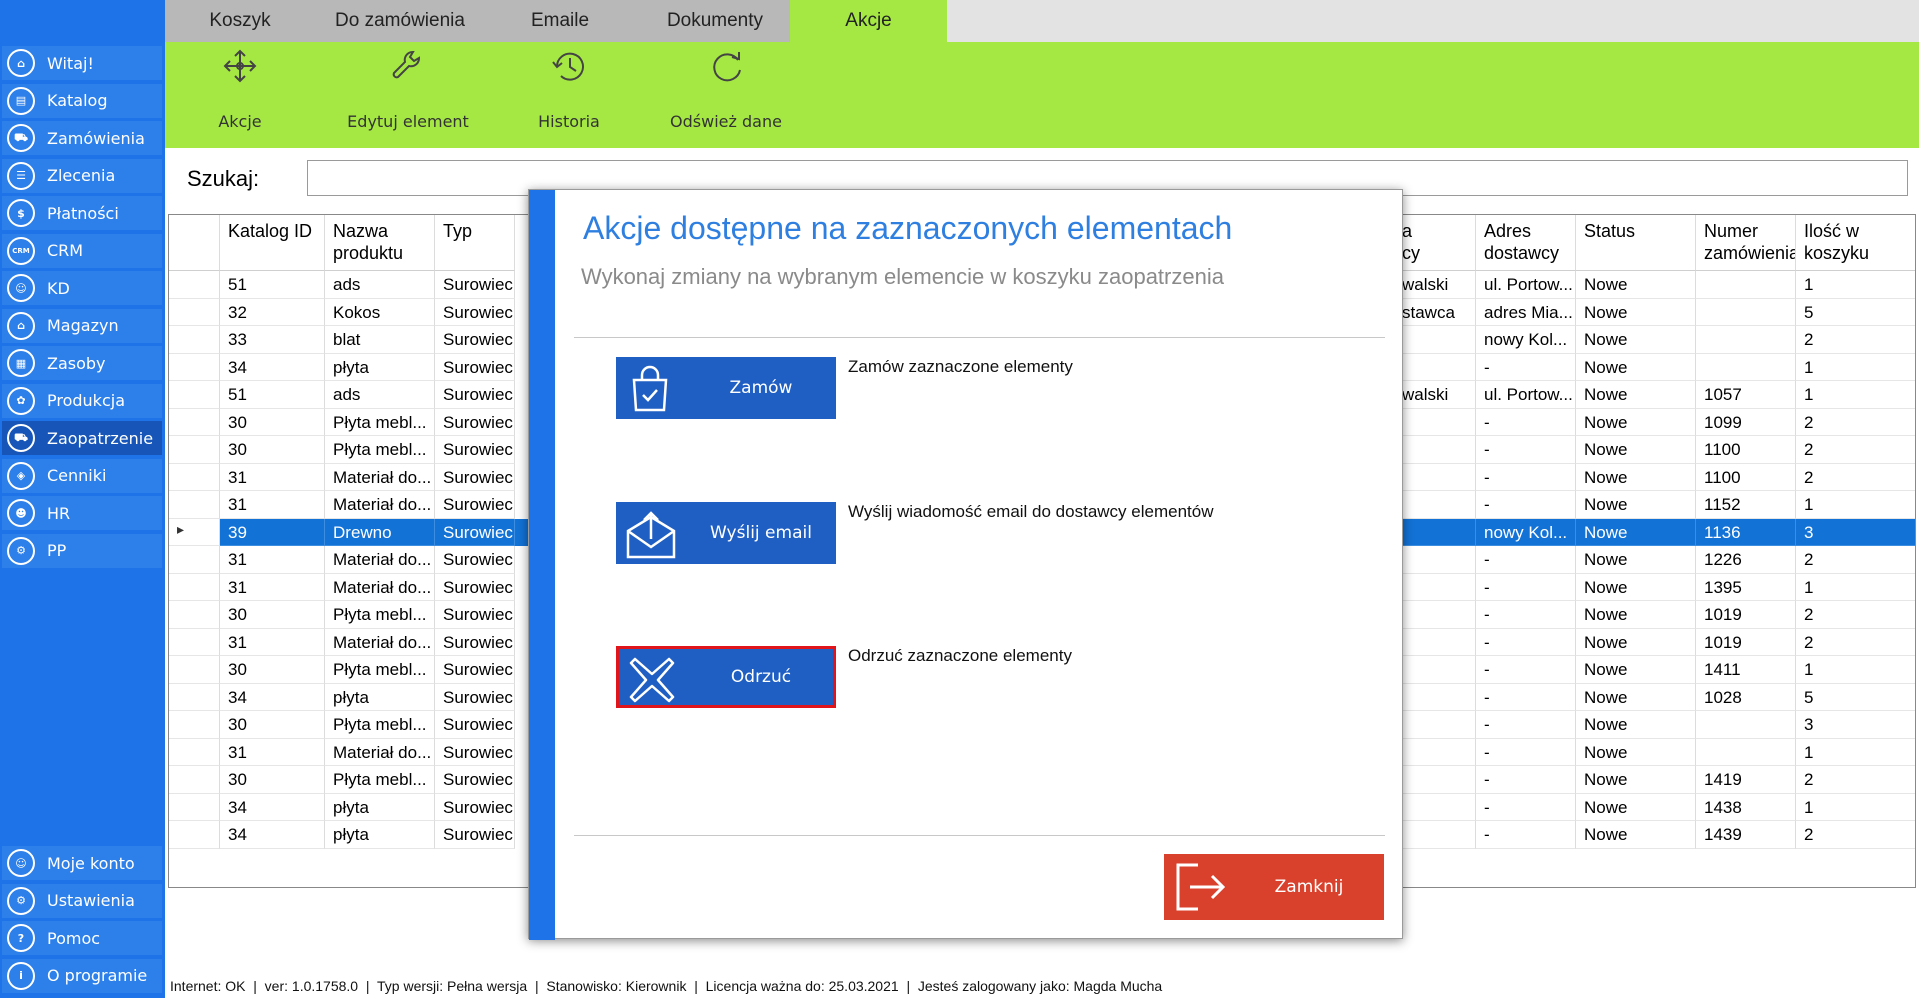 This screenshot has height=998, width=1919. Describe the element at coordinates (715, 21) in the screenshot. I see `tab-dokumenty: Dokumenty` at that location.